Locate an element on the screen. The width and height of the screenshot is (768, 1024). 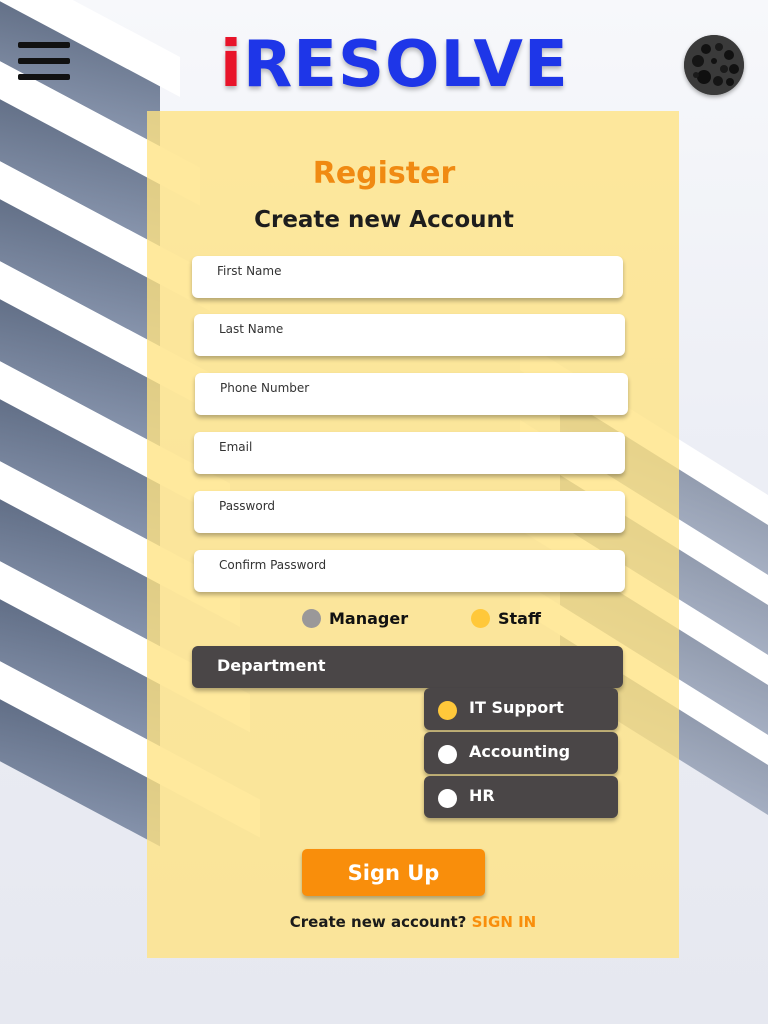
confirm-password-field: Confirm Password is located at coordinates (409, 571).